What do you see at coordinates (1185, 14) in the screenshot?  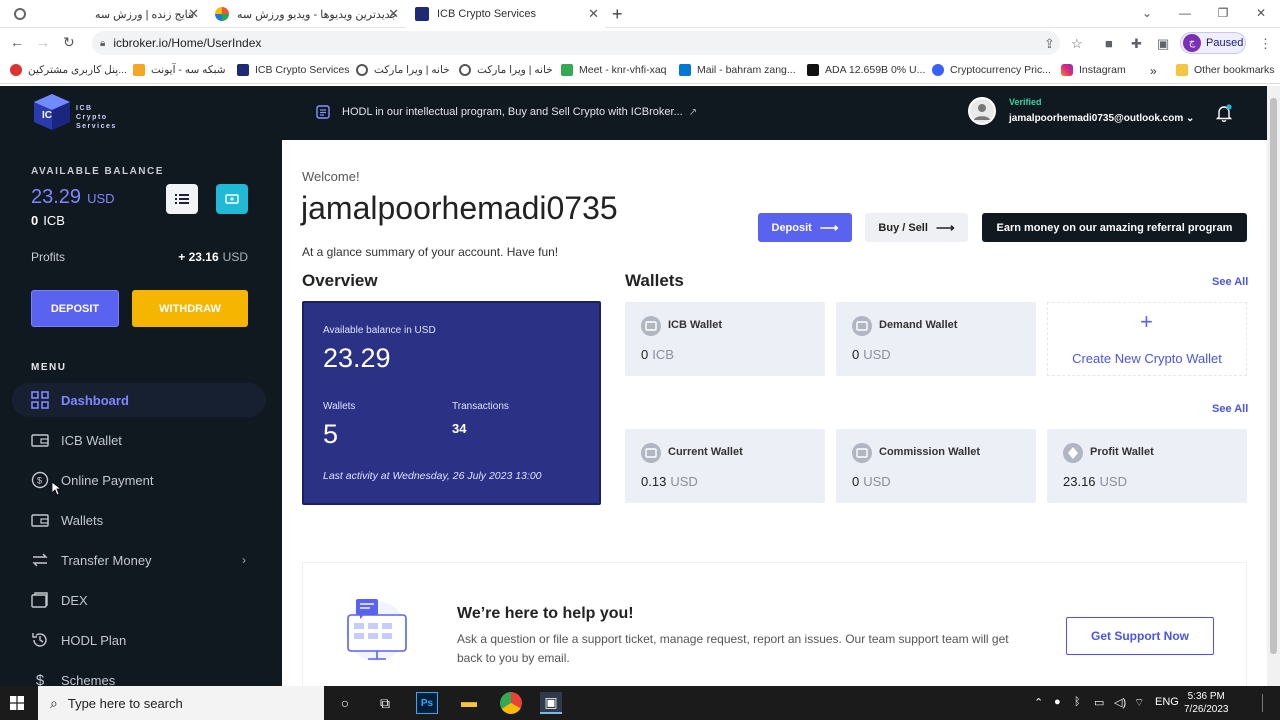 I see `minimize-icon: —` at bounding box center [1185, 14].